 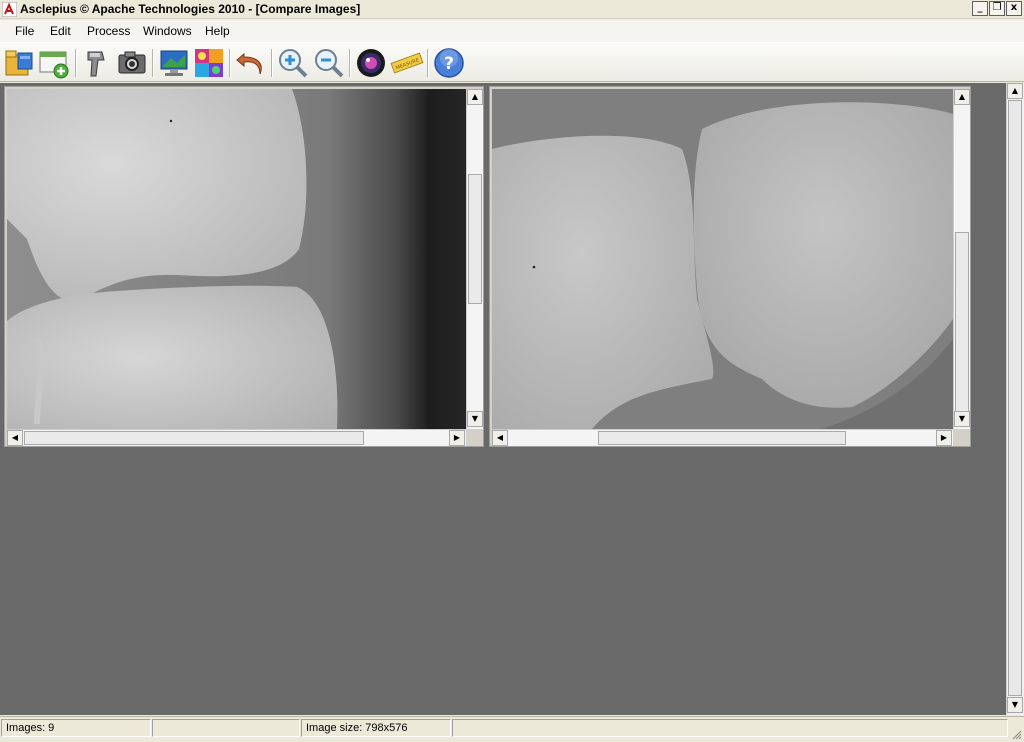 I want to click on color-palette-icon, so click(x=209, y=63).